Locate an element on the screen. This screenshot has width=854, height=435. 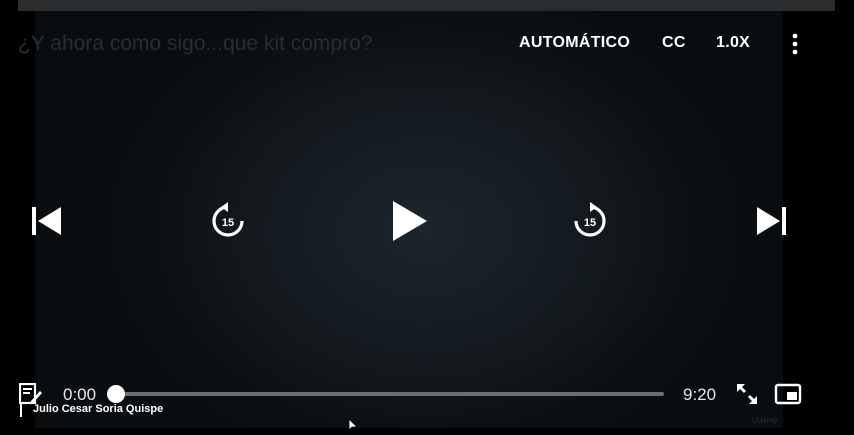
watermark: Udemy is located at coordinates (765, 420).